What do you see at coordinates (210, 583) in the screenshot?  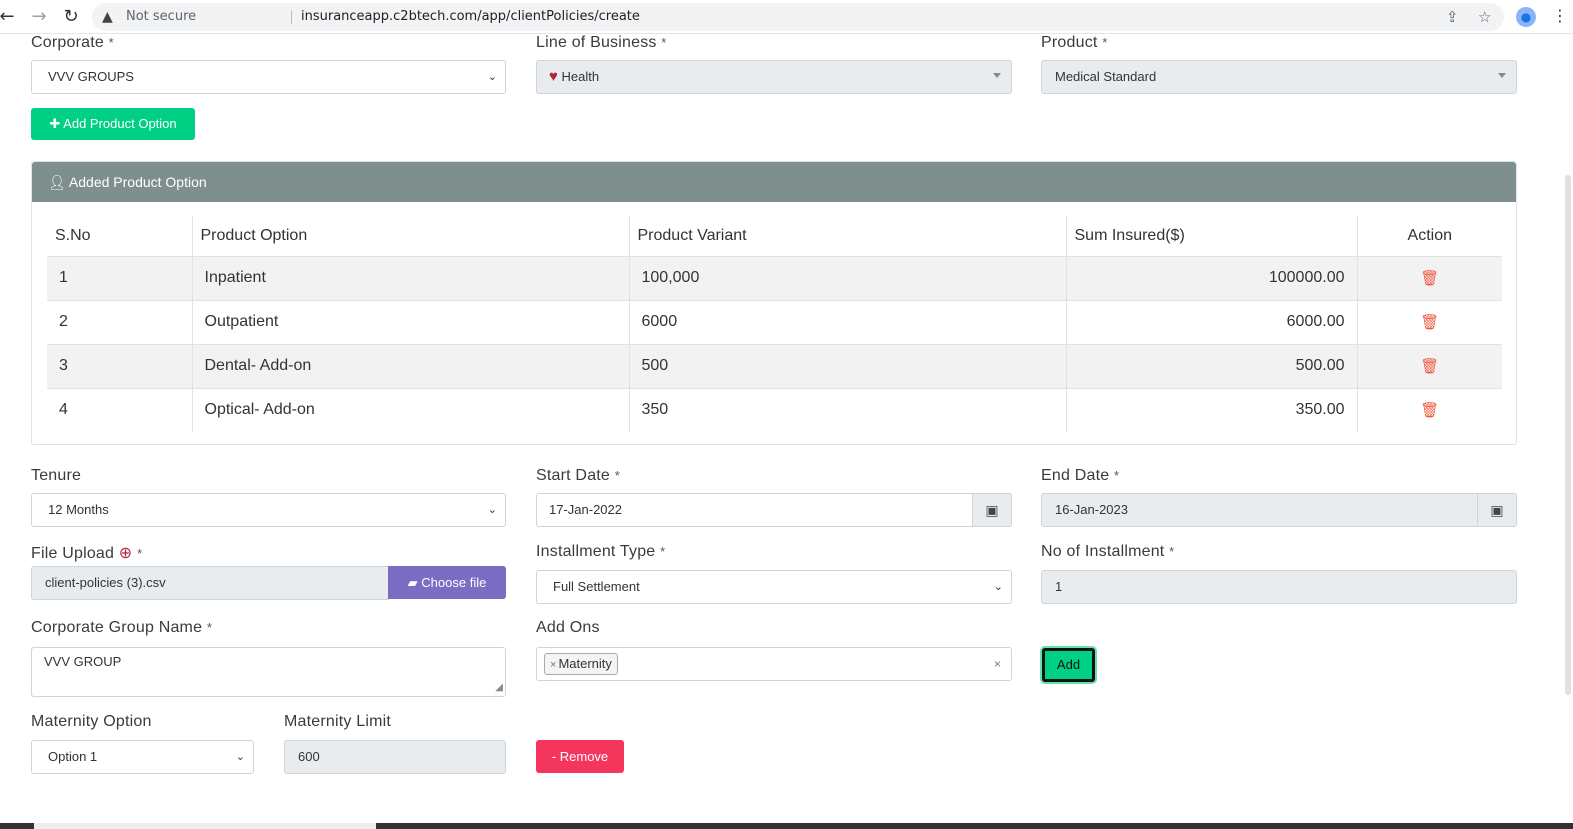 I see `file-upload-input: client-policies (3).csv` at bounding box center [210, 583].